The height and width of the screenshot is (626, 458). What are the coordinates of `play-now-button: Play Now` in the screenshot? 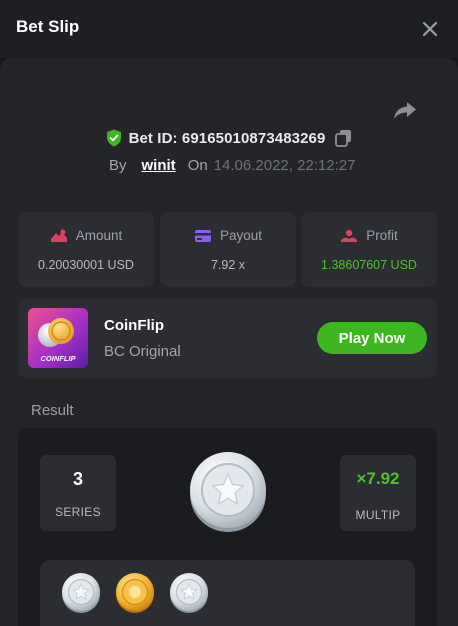 It's located at (372, 338).